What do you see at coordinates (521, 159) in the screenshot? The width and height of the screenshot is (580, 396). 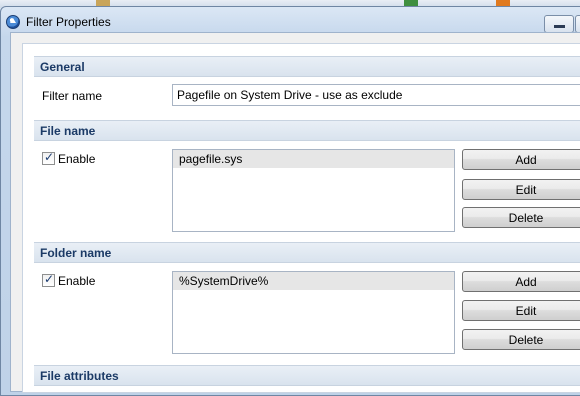 I see `file-name-add-button: Add` at bounding box center [521, 159].